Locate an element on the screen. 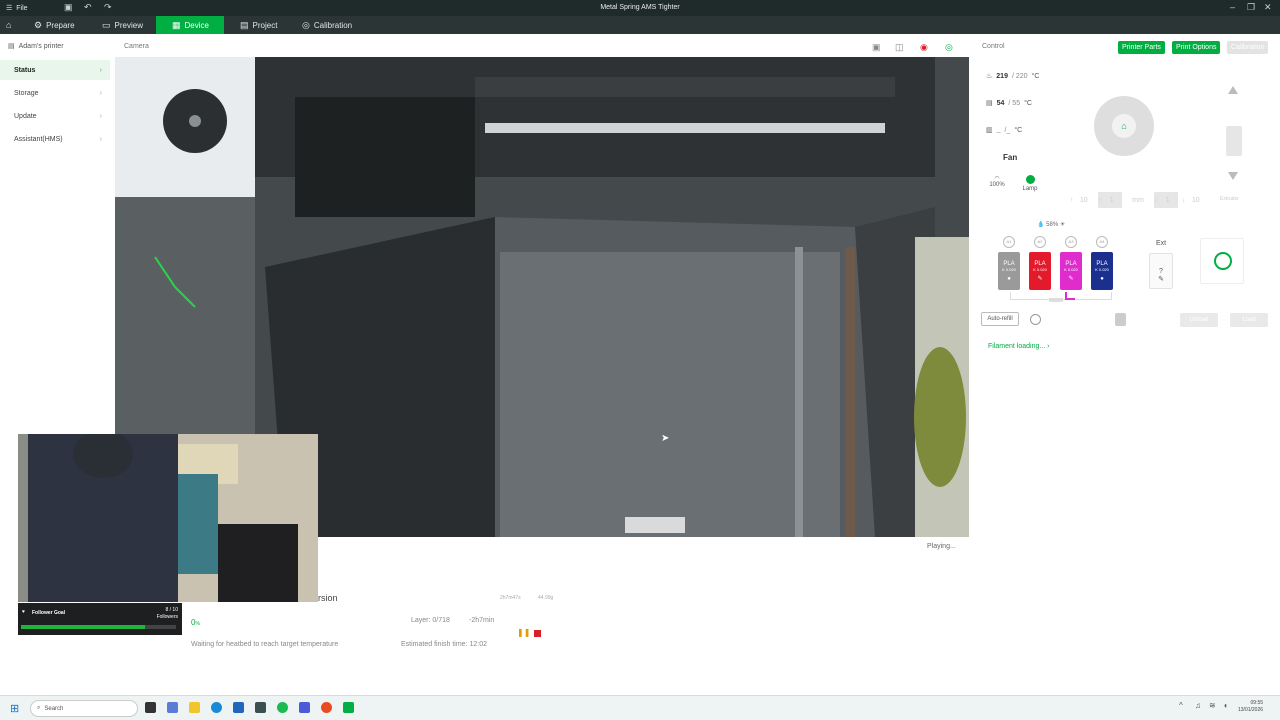  unload-button: Unload is located at coordinates (1199, 320).